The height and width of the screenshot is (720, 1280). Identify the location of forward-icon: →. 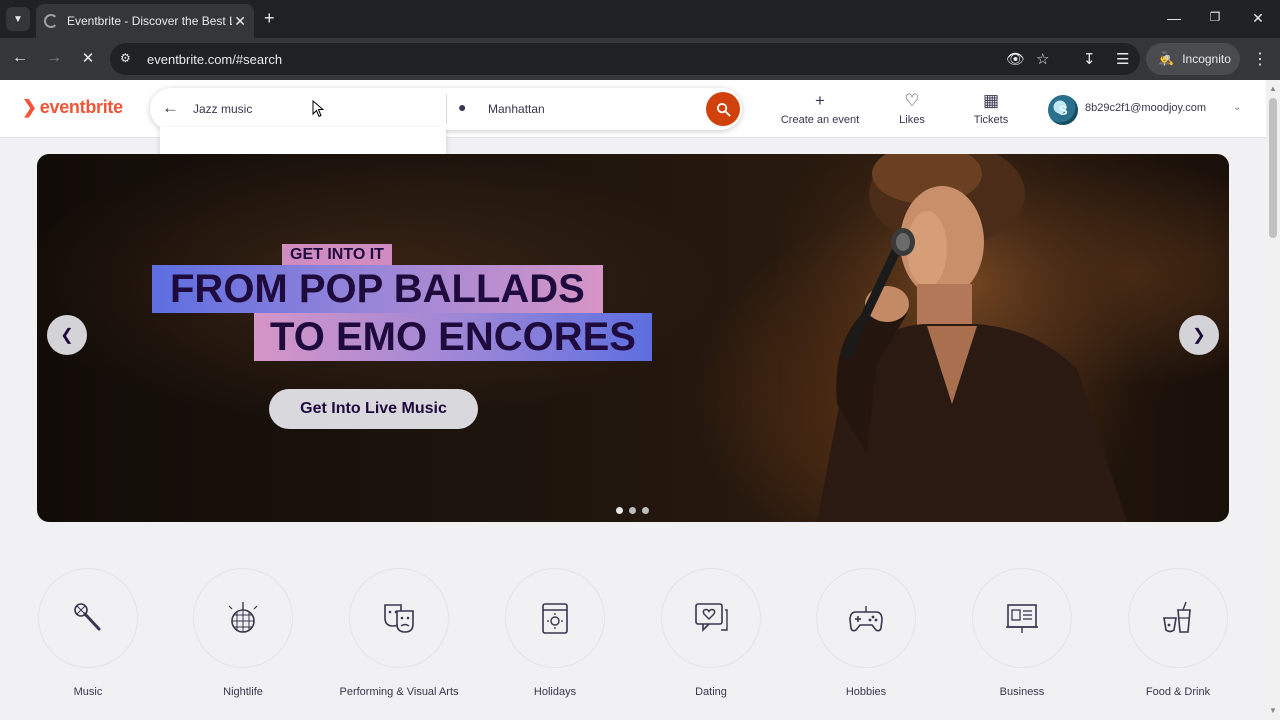
(54, 58).